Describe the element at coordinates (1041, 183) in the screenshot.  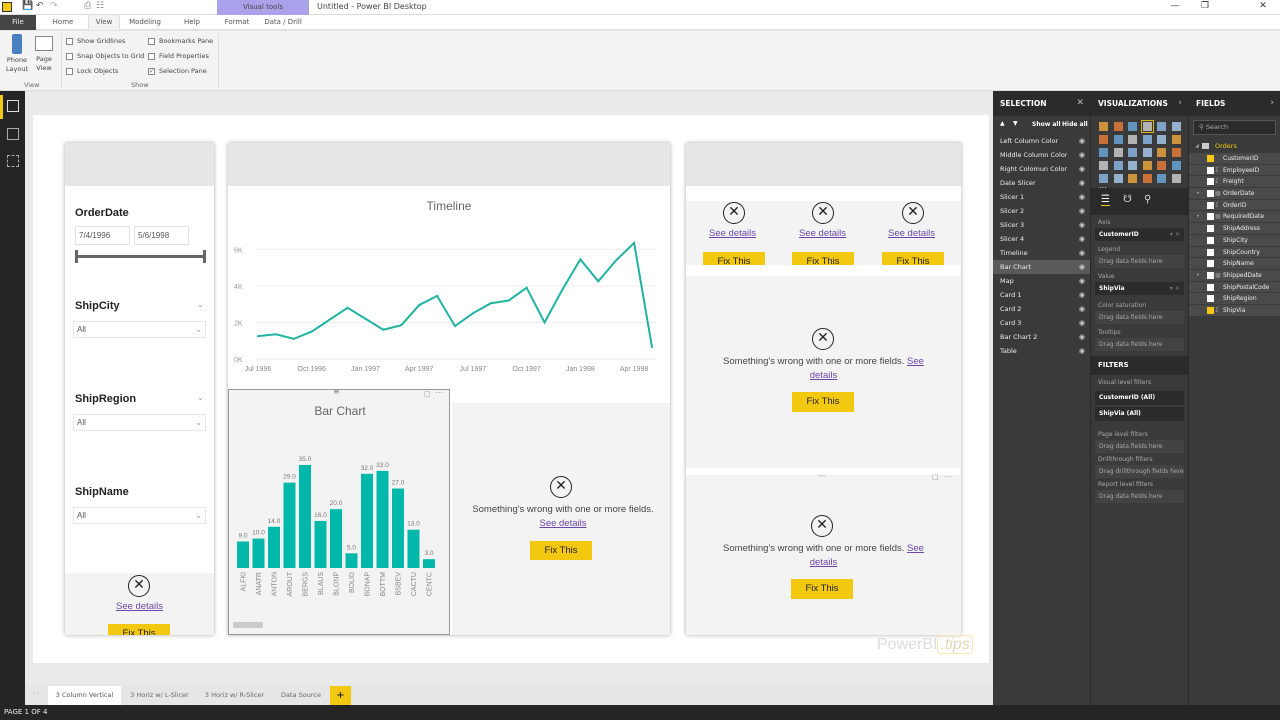
I see `selection-item: Date Slicer ◉` at that location.